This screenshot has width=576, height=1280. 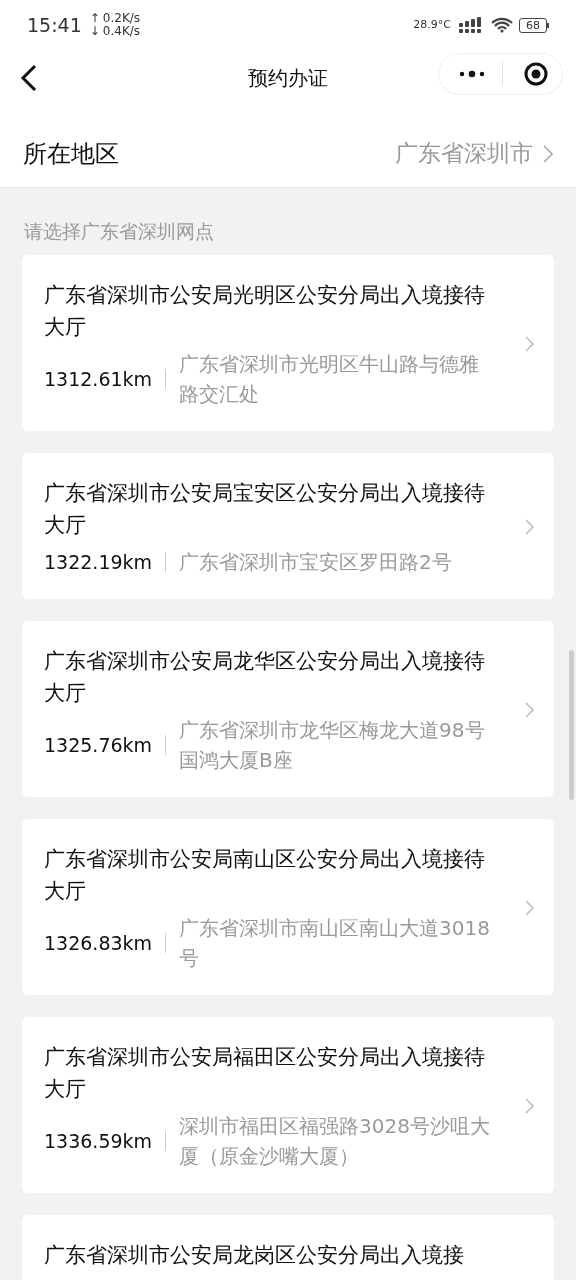 I want to click on office-card: 广东省深圳市公安局光明区公安分局出入境接待大厅 1312.61km 广东省深圳市光明区牛山路与德雅路交汇处, so click(x=288, y=343).